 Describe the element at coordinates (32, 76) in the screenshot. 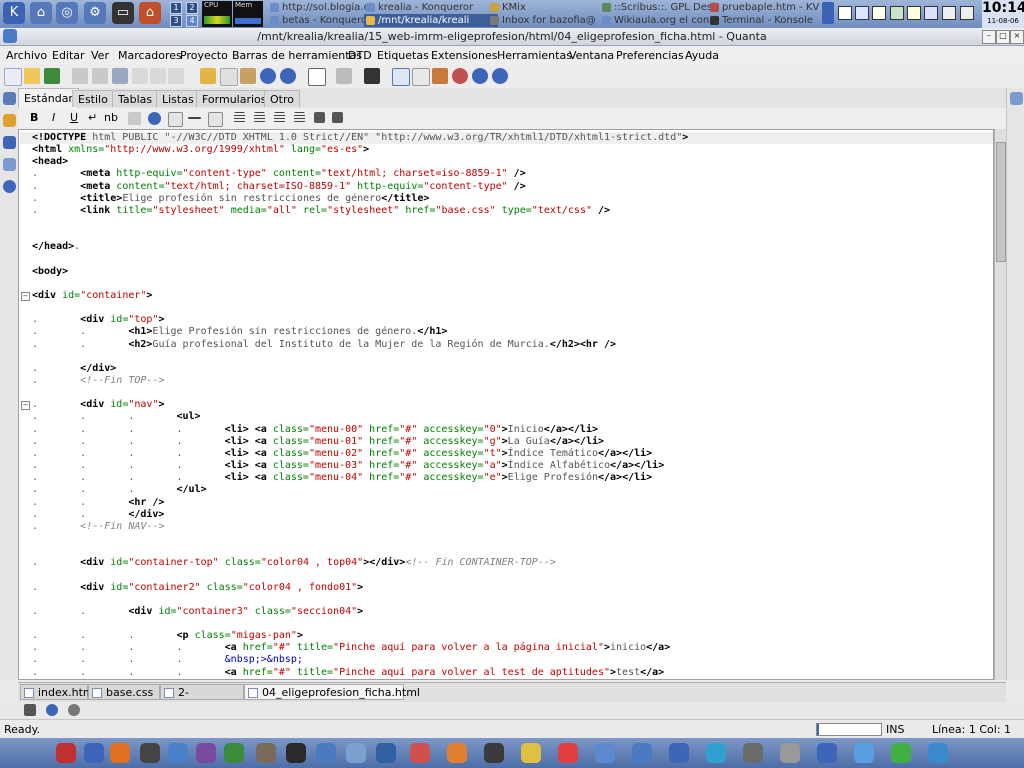

I see `open-file-icon` at that location.